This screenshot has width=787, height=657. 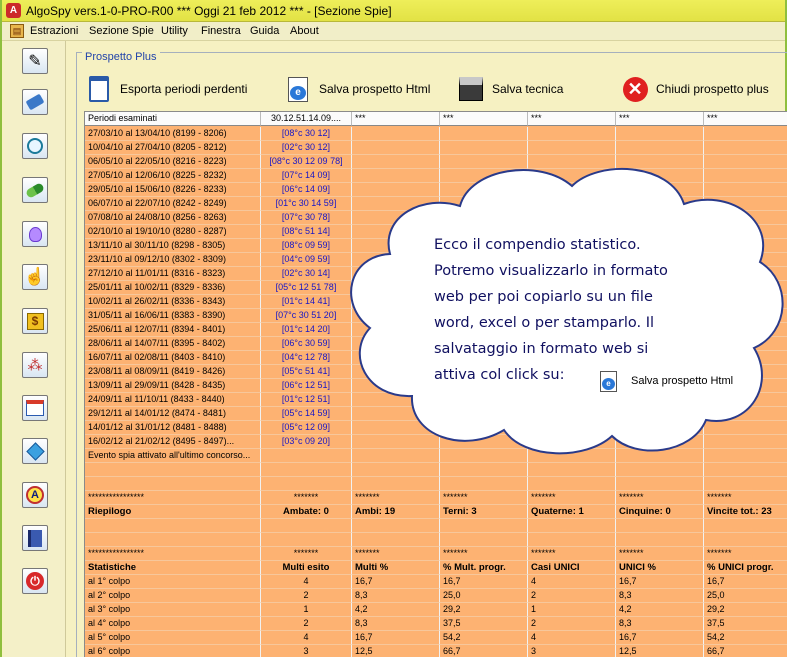 I want to click on table-cell: 02/10/10 al 19/10/10 (8280 - 8287), so click(x=173, y=232).